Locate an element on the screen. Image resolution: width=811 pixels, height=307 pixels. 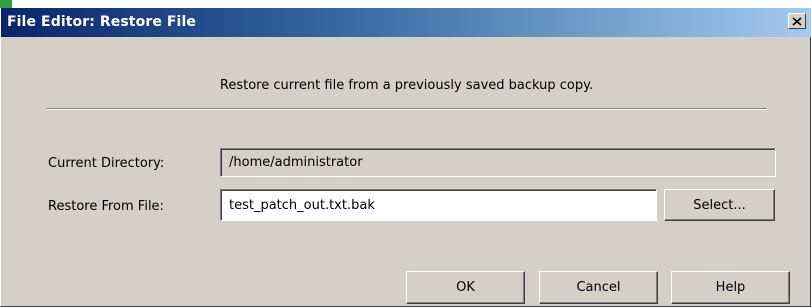
restore-from-file-input: test_patch_out.txt.bak is located at coordinates (438, 205).